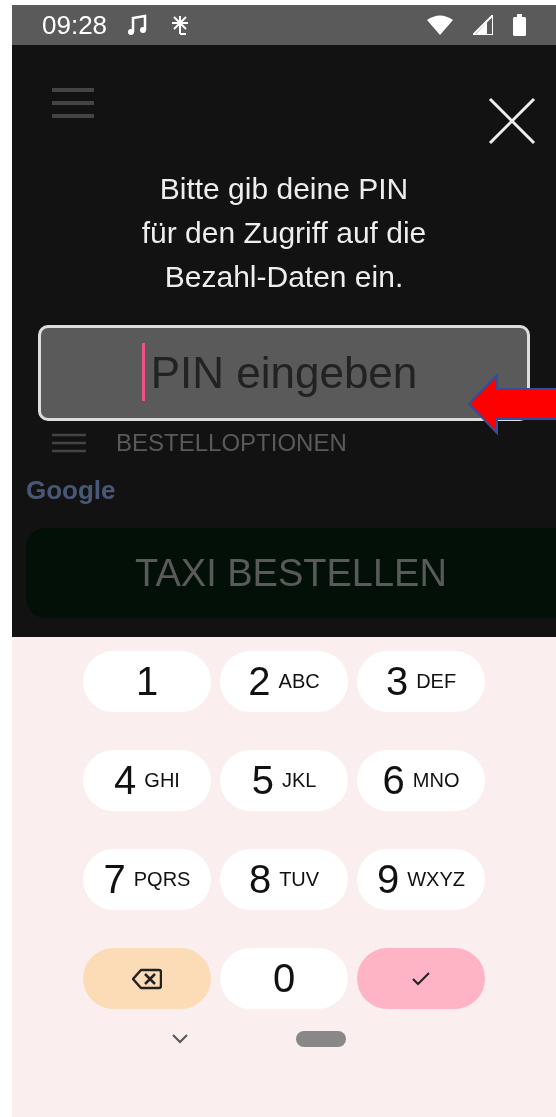  I want to click on menu-icon, so click(73, 103).